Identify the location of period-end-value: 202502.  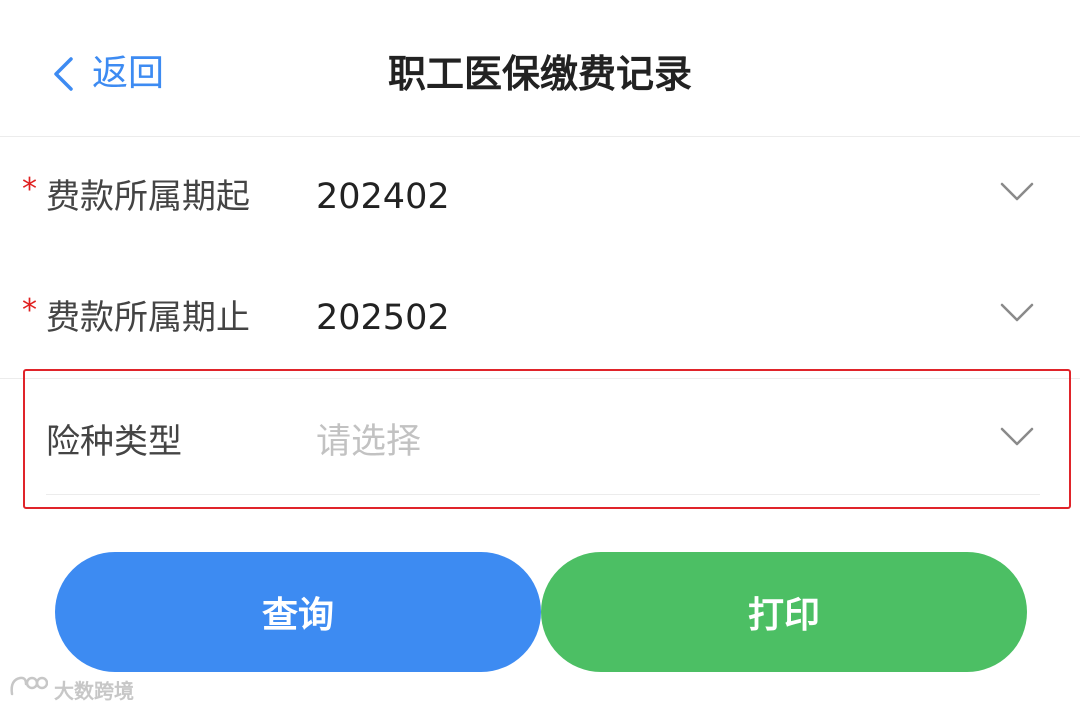
(383, 318).